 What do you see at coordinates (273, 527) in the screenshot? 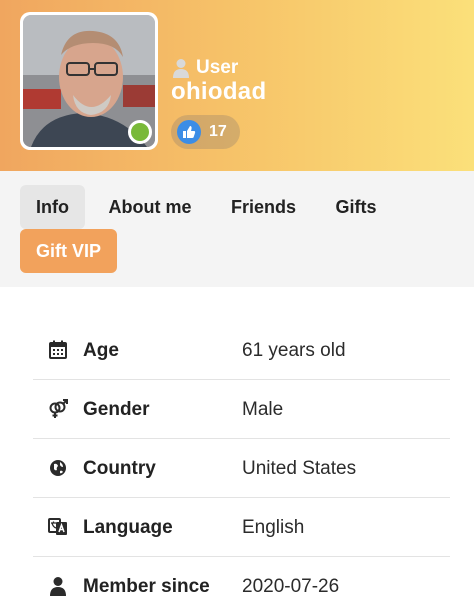
I see `info-value: English` at bounding box center [273, 527].